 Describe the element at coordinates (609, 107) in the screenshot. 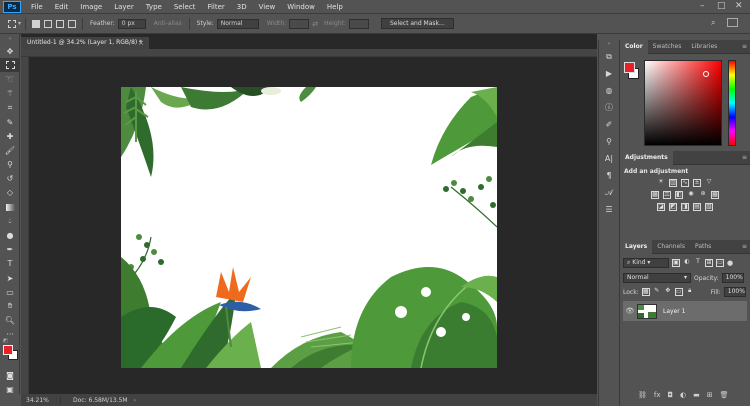

I see `info-panel-icon: ⓘ` at that location.